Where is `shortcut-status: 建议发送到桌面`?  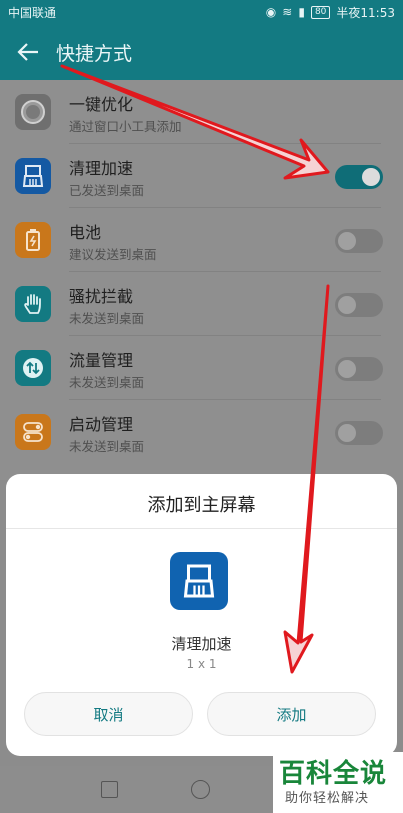
shortcut-status: 建议发送到桌面 is located at coordinates (113, 254).